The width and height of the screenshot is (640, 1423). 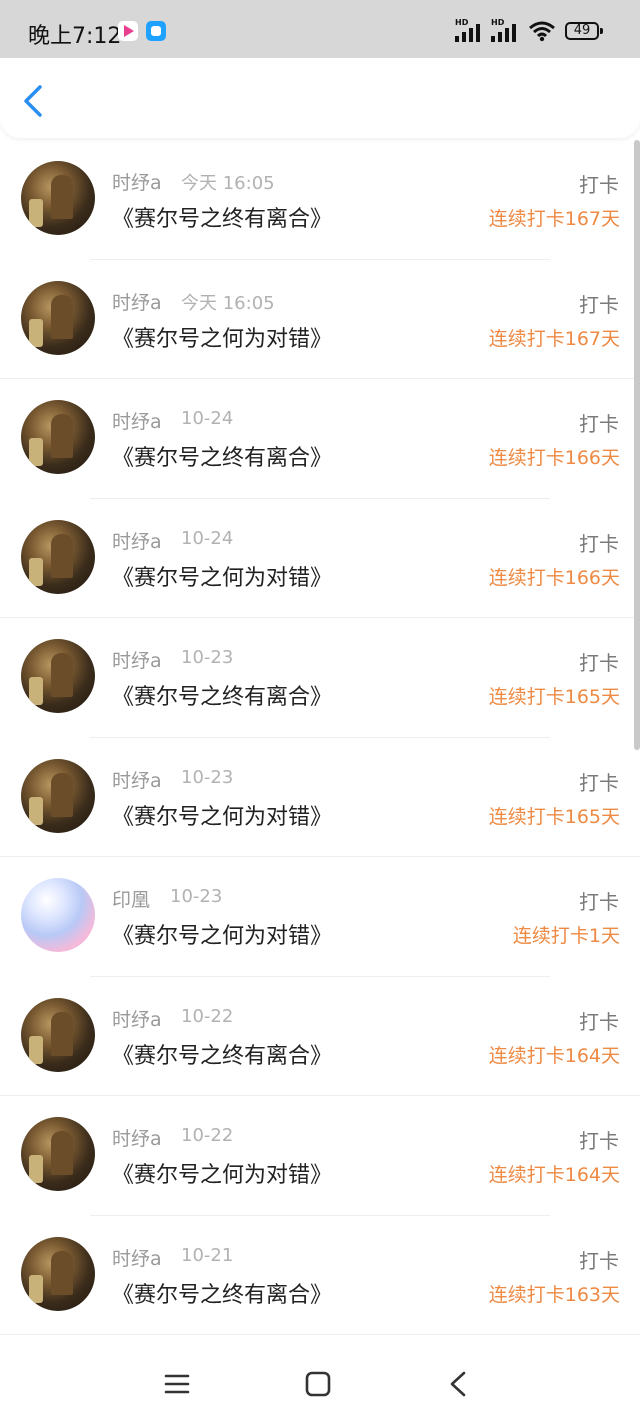 I want to click on status-time: 晚上7:12, so click(x=75, y=36).